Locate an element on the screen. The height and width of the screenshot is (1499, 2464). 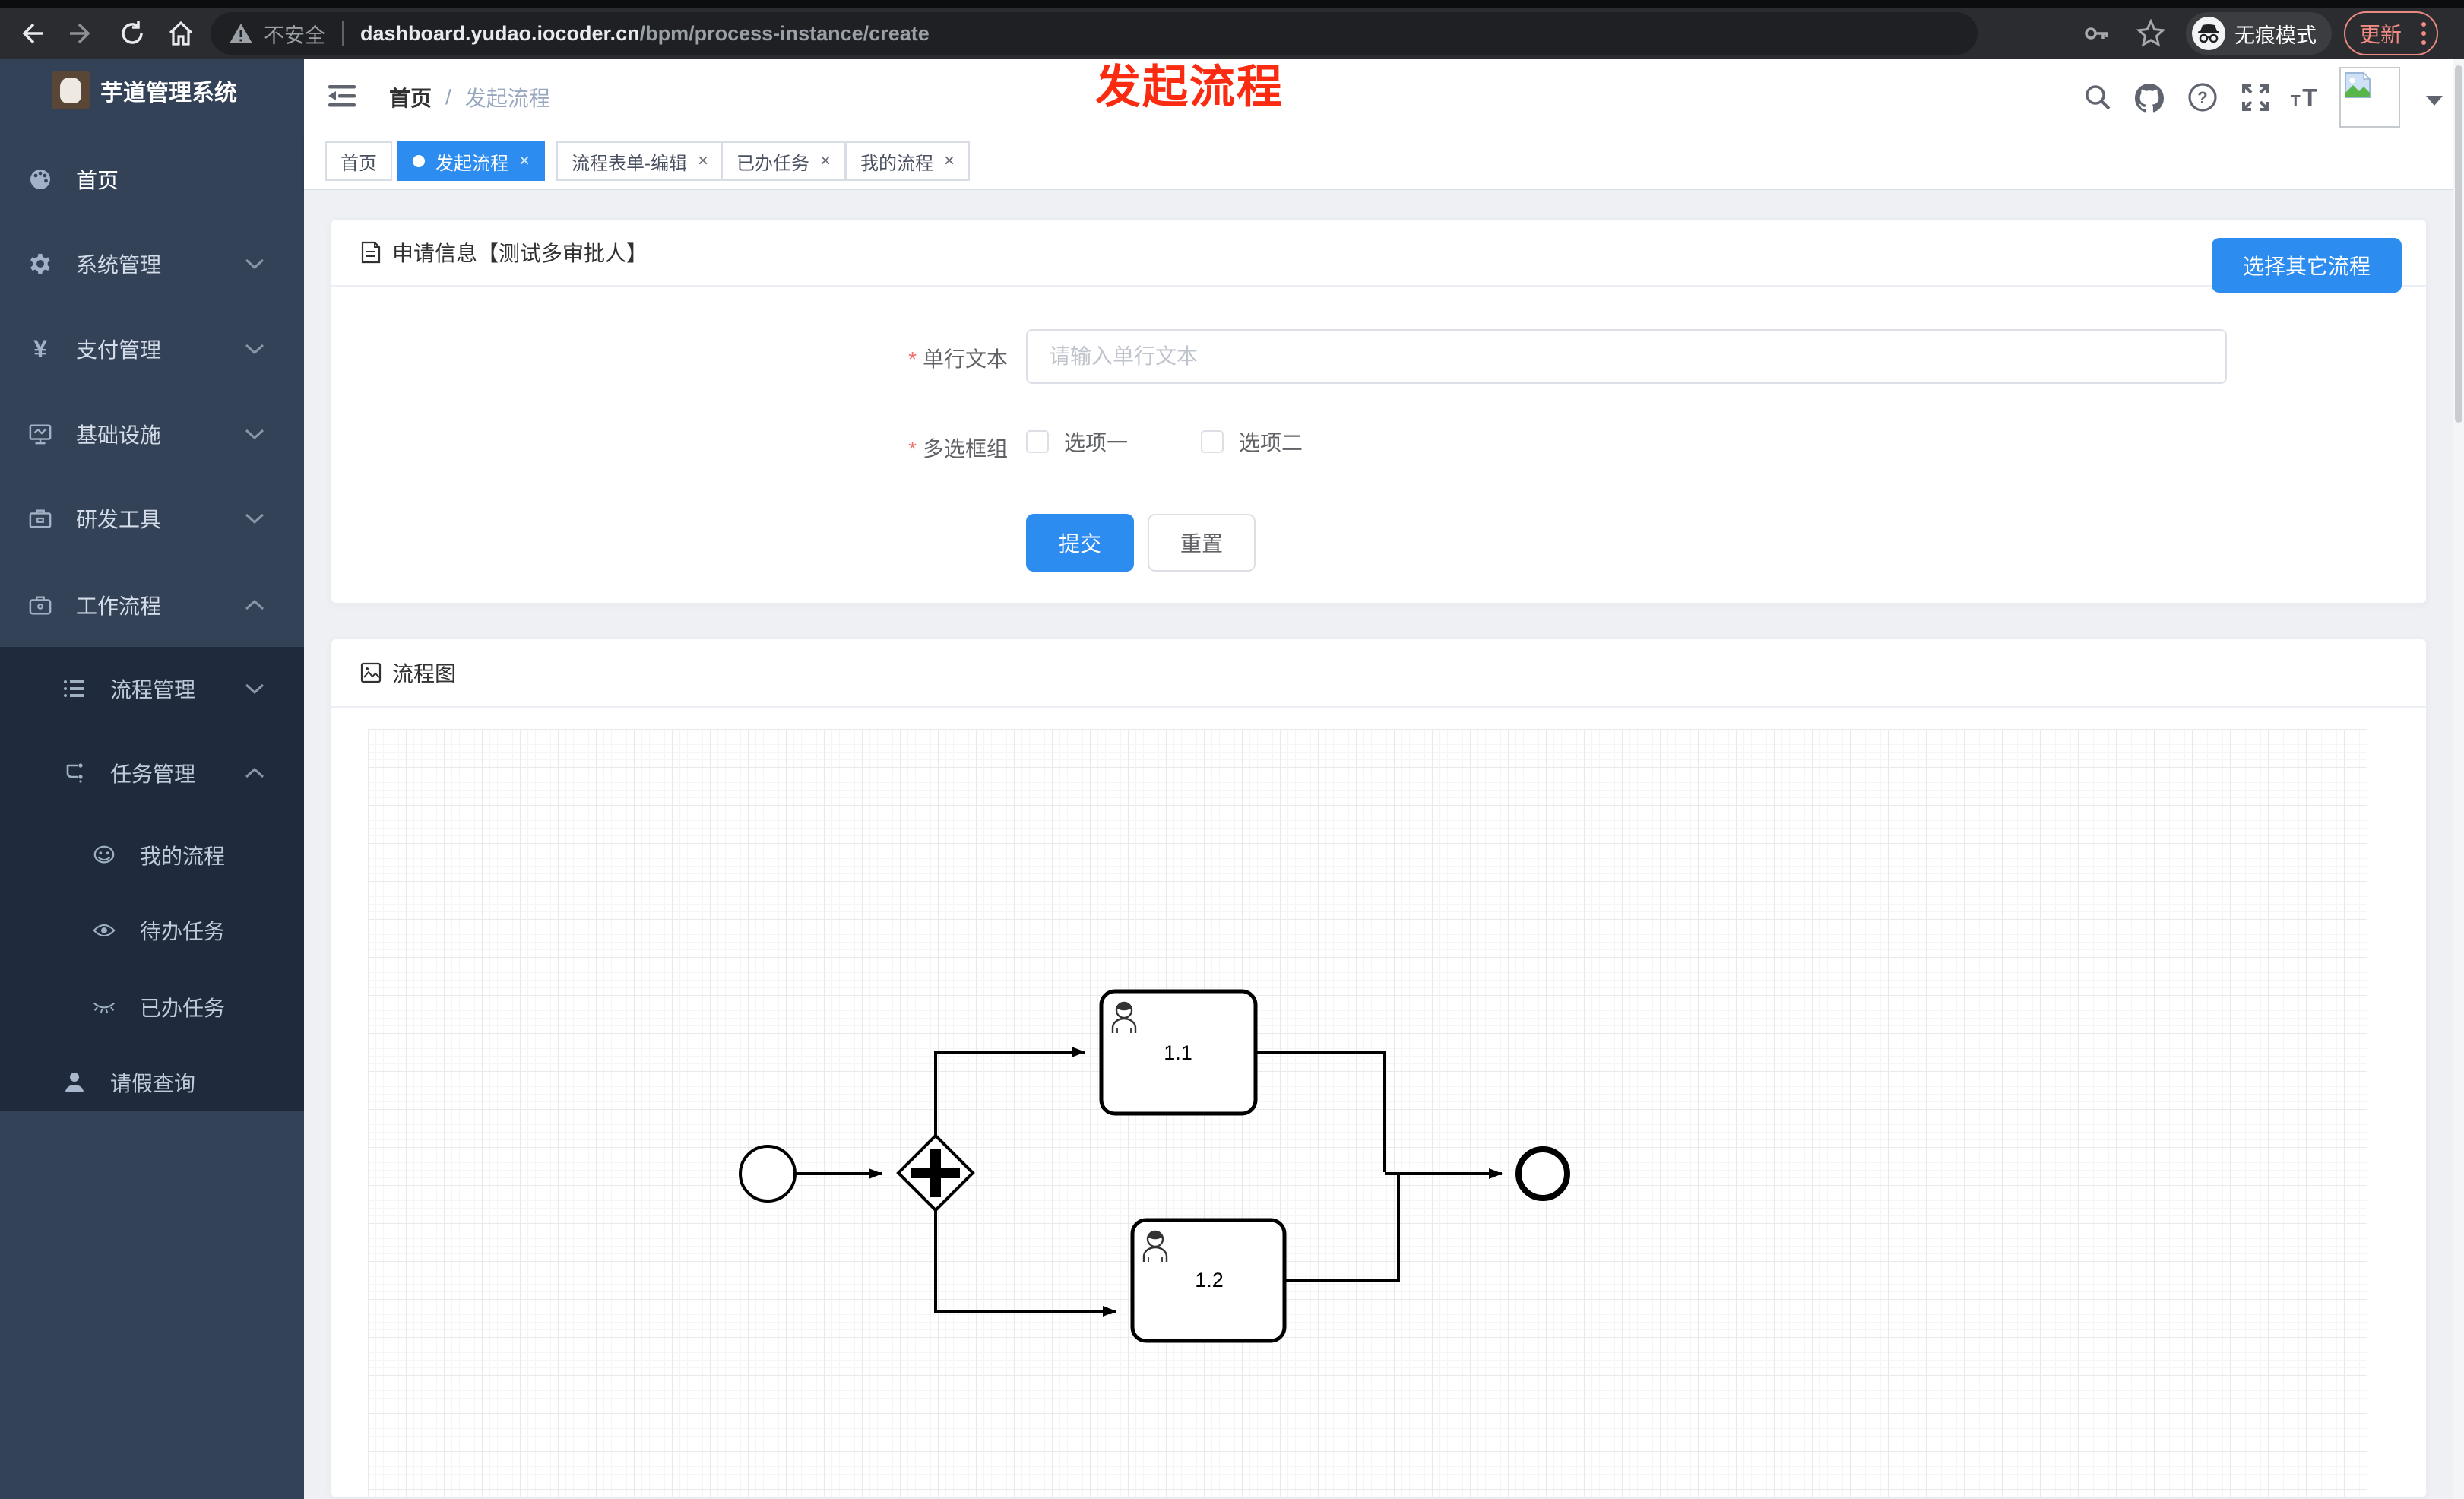
browser-forward-button is located at coordinates (82, 33).